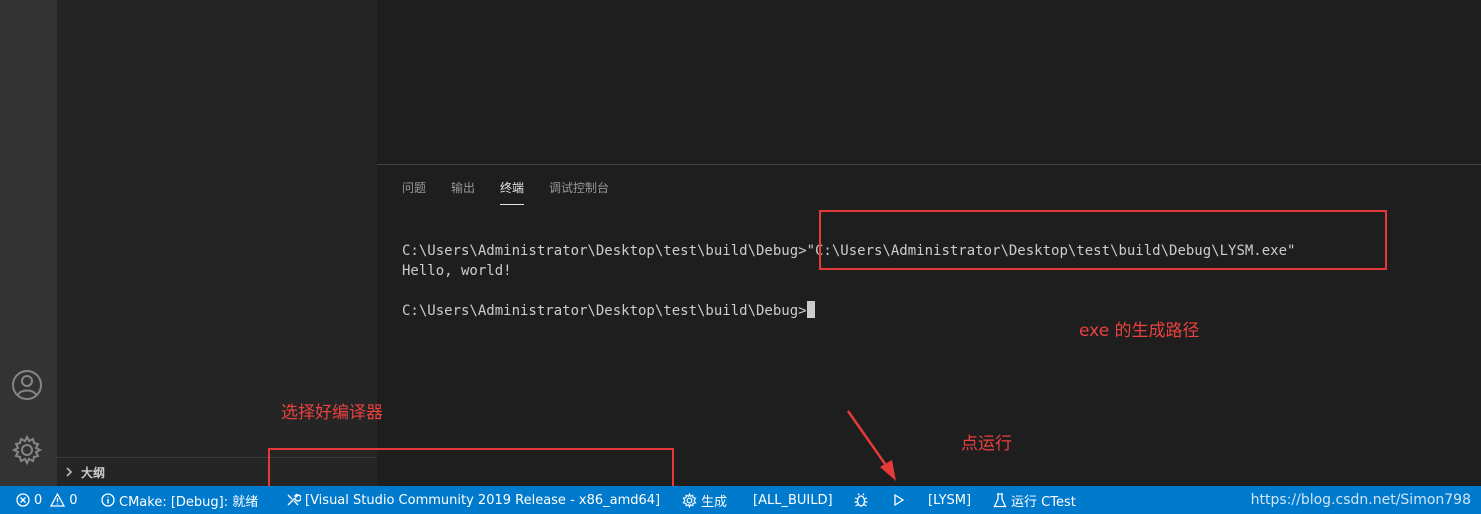 The height and width of the screenshot is (514, 1481). What do you see at coordinates (1139, 331) in the screenshot?
I see `exe-path-annotation: exe 的生成路径` at bounding box center [1139, 331].